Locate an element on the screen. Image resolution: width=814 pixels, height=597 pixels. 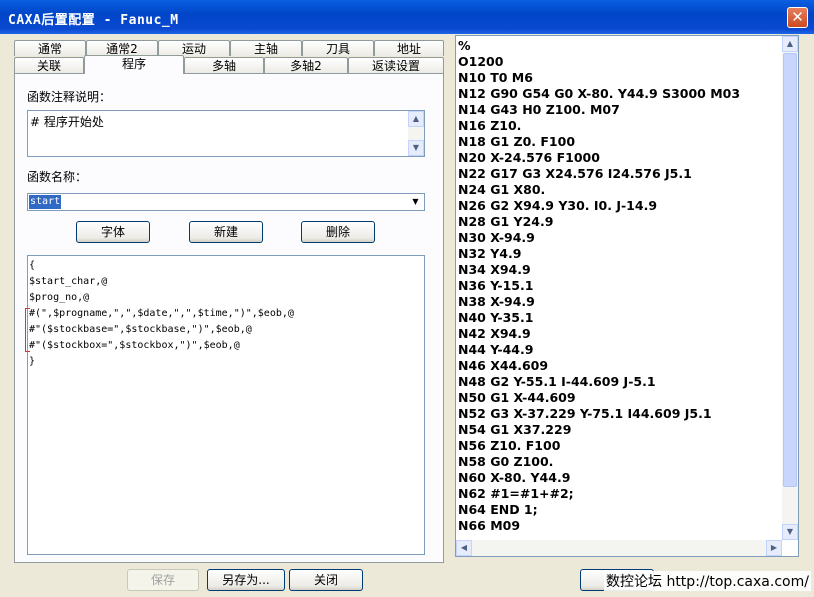
comment-textarea: # 程序开始处 ▲ ▼ is located at coordinates (226, 133).